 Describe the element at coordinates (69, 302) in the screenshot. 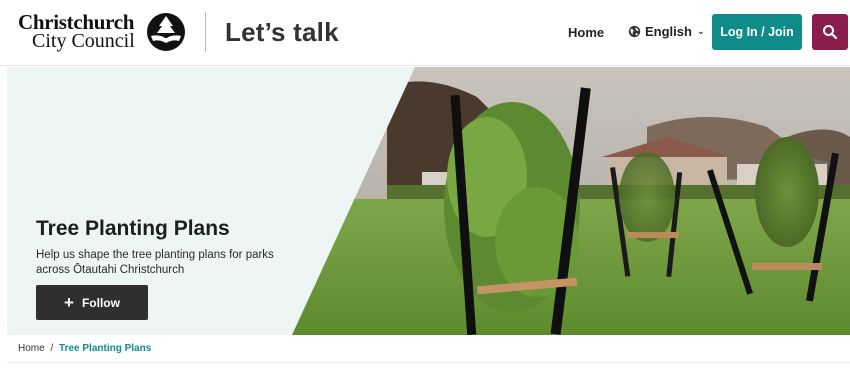

I see `plus-icon: +` at that location.